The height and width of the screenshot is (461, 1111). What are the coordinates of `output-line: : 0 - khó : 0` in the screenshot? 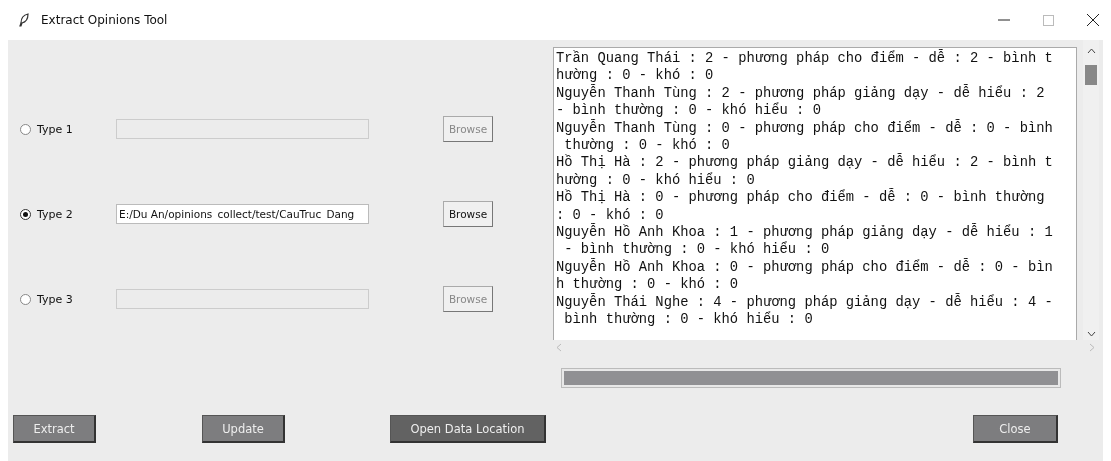 It's located at (610, 214).